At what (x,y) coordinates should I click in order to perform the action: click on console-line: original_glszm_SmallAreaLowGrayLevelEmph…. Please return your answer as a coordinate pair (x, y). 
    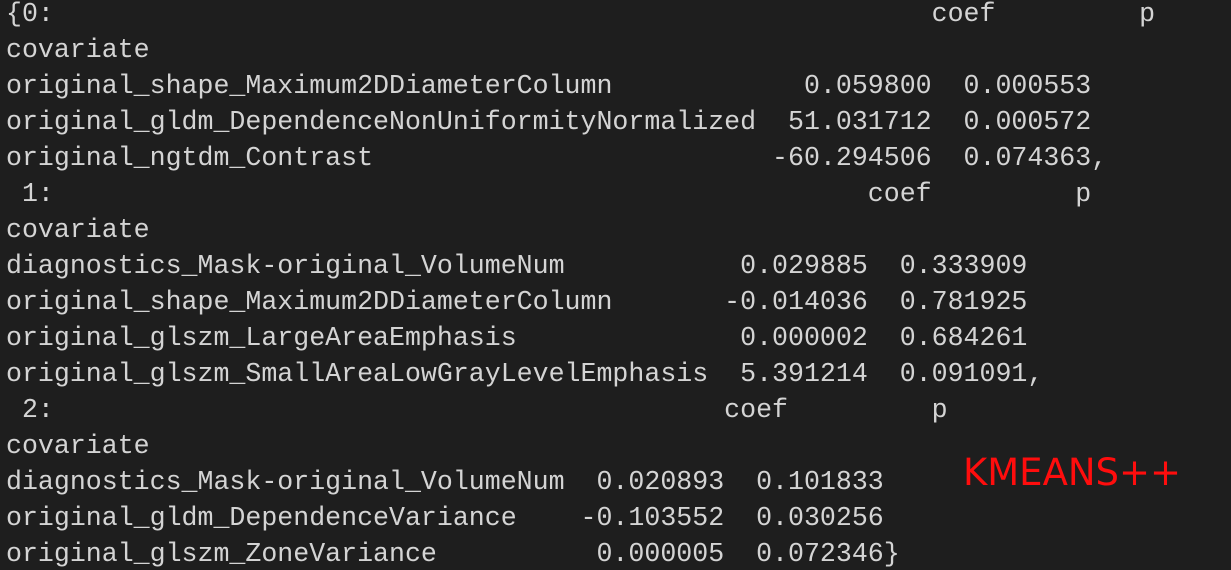
    Looking at the image, I should click on (525, 374).